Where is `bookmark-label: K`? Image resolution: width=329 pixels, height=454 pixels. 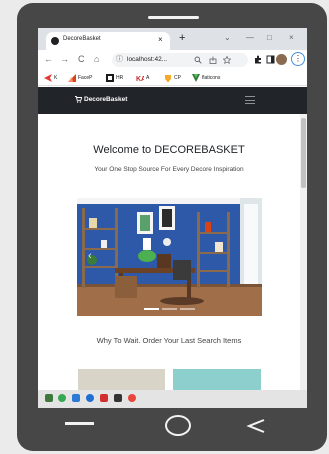
bookmark-label: K is located at coordinates (56, 78).